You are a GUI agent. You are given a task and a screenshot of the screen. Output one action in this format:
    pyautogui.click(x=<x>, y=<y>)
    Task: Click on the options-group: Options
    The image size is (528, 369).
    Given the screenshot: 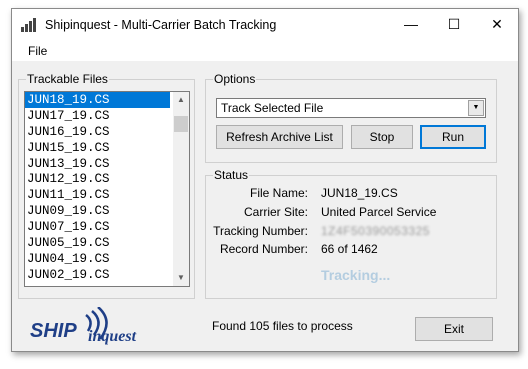 What is the action you would take?
    pyautogui.click(x=351, y=117)
    